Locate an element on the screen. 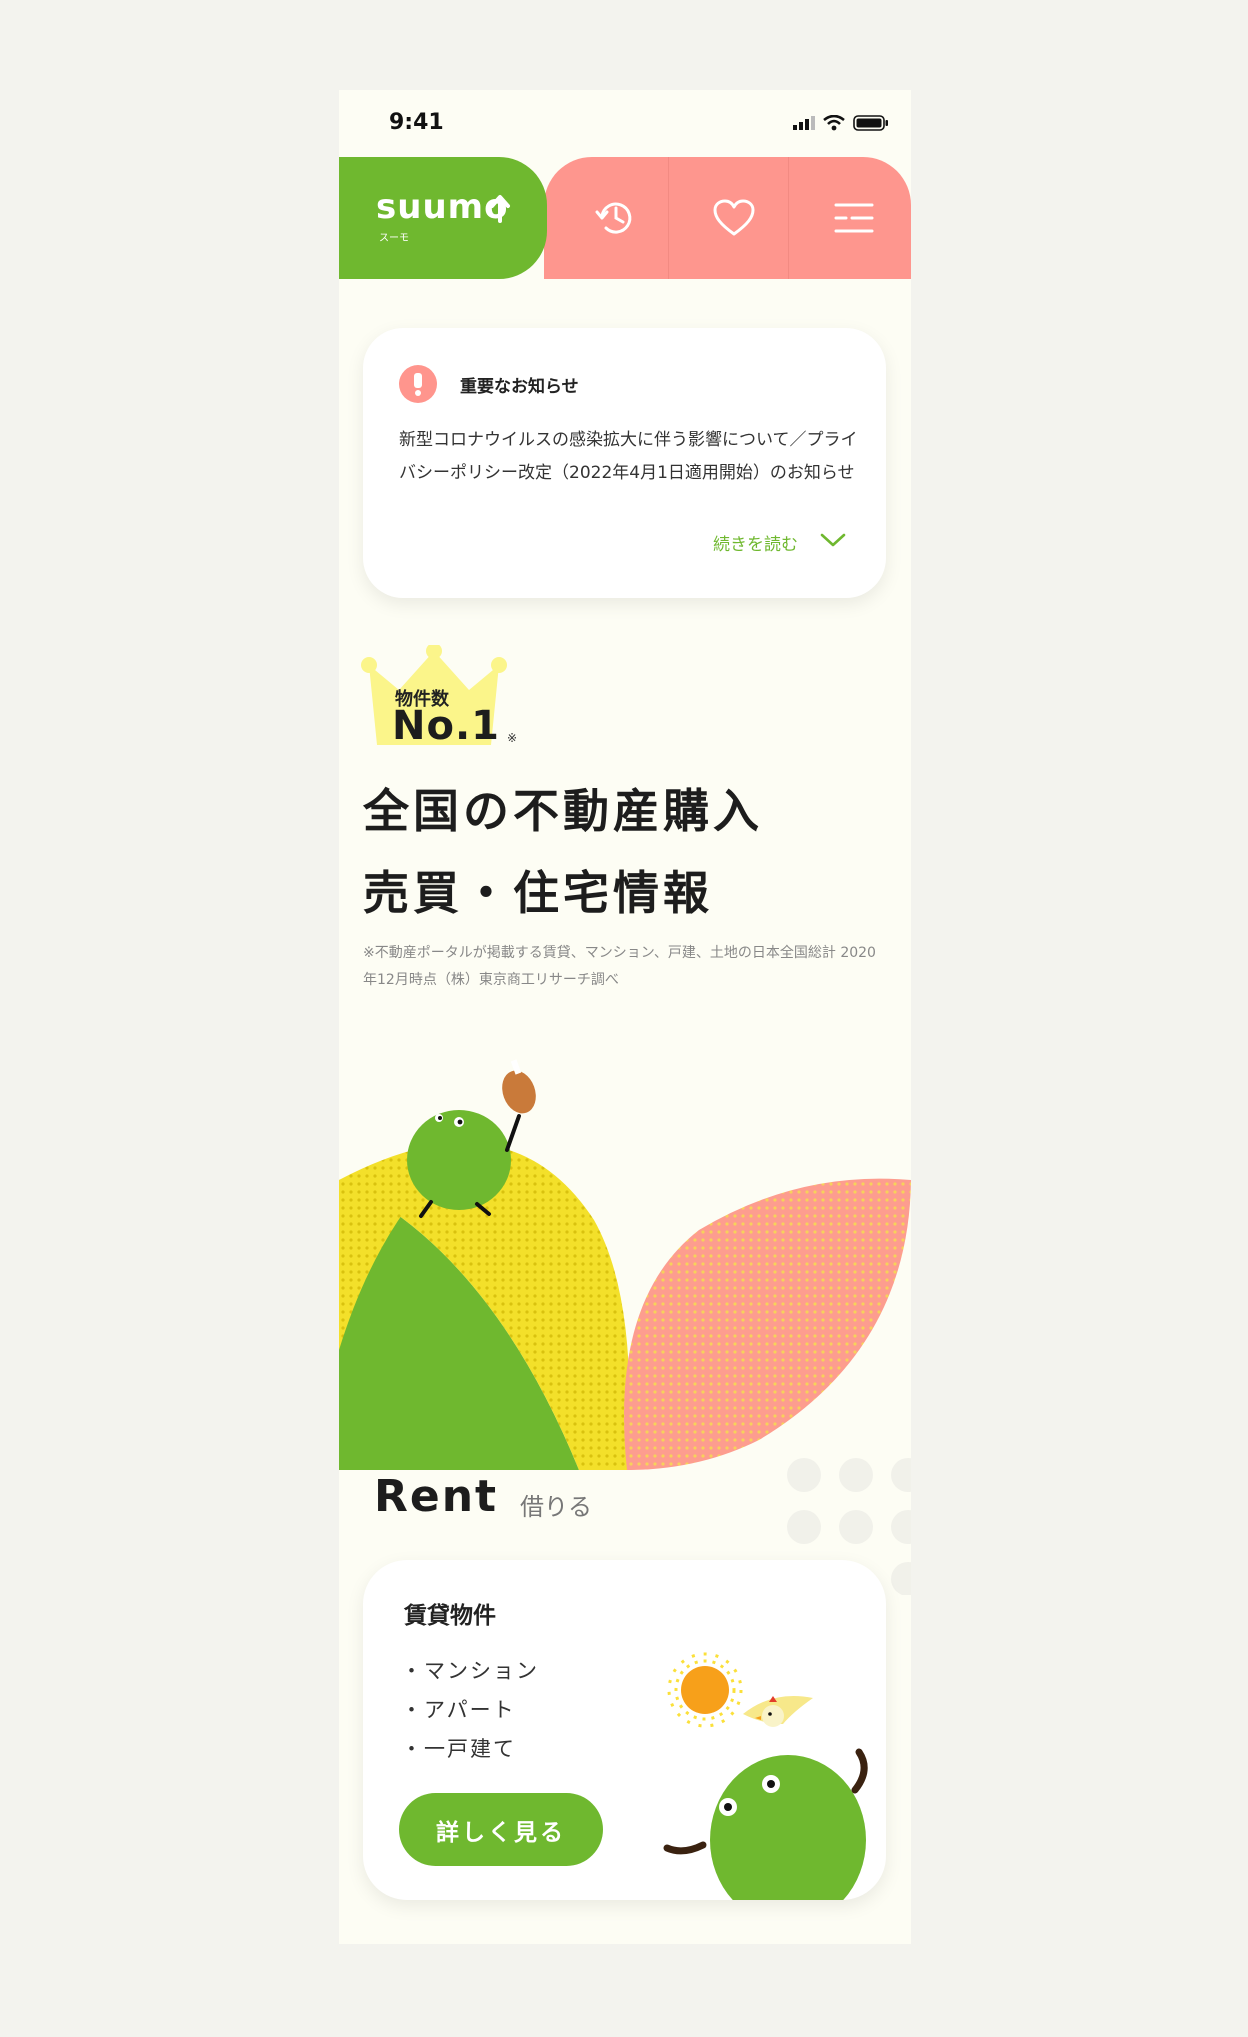 The image size is (1248, 2037). header-nav is located at coordinates (727, 218).